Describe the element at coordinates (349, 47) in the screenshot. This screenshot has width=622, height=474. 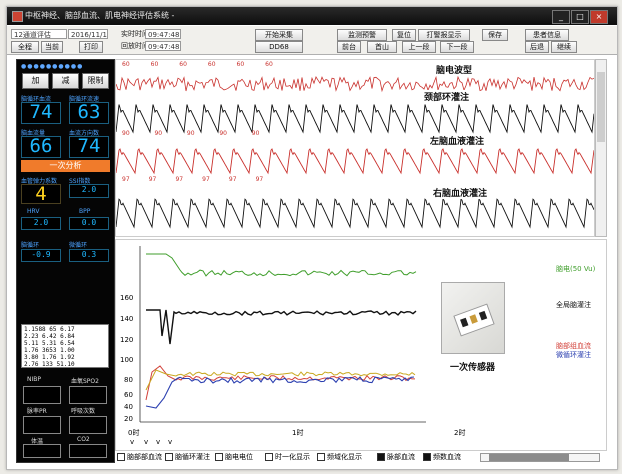
I see `nav-front-button: 前台` at that location.